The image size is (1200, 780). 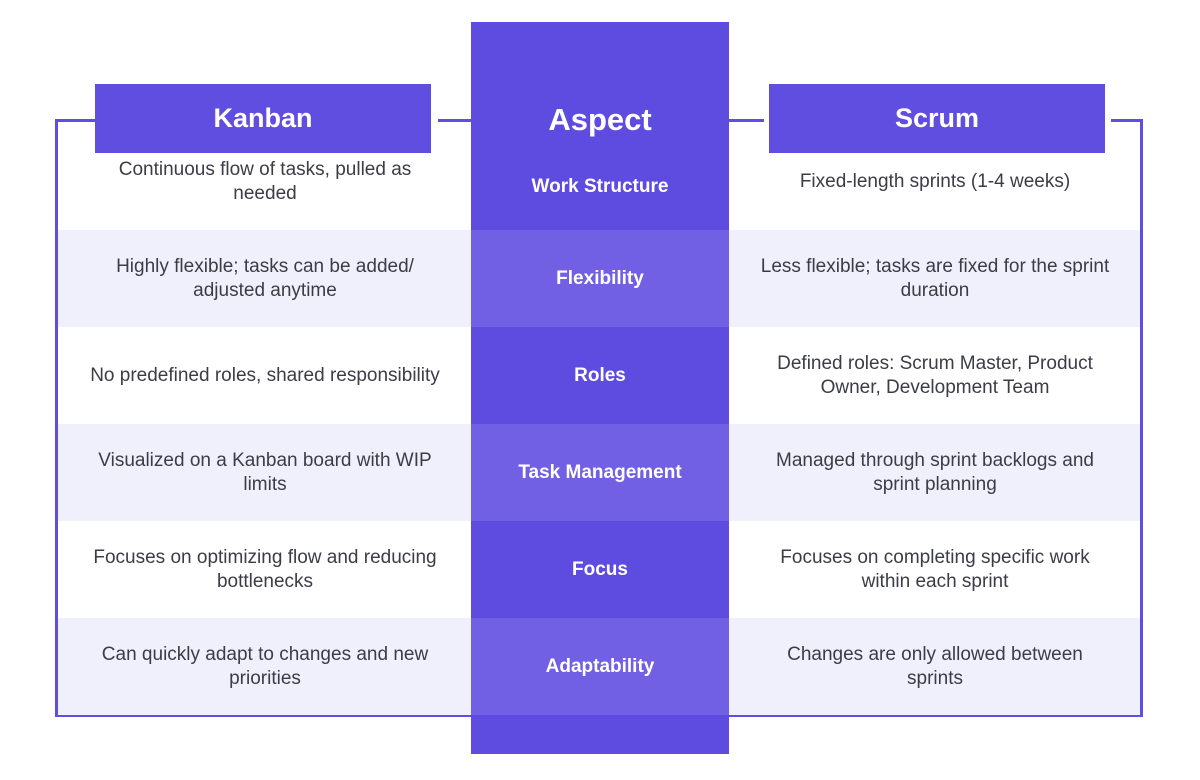 What do you see at coordinates (75, 120) in the screenshot?
I see `frame-connector-left` at bounding box center [75, 120].